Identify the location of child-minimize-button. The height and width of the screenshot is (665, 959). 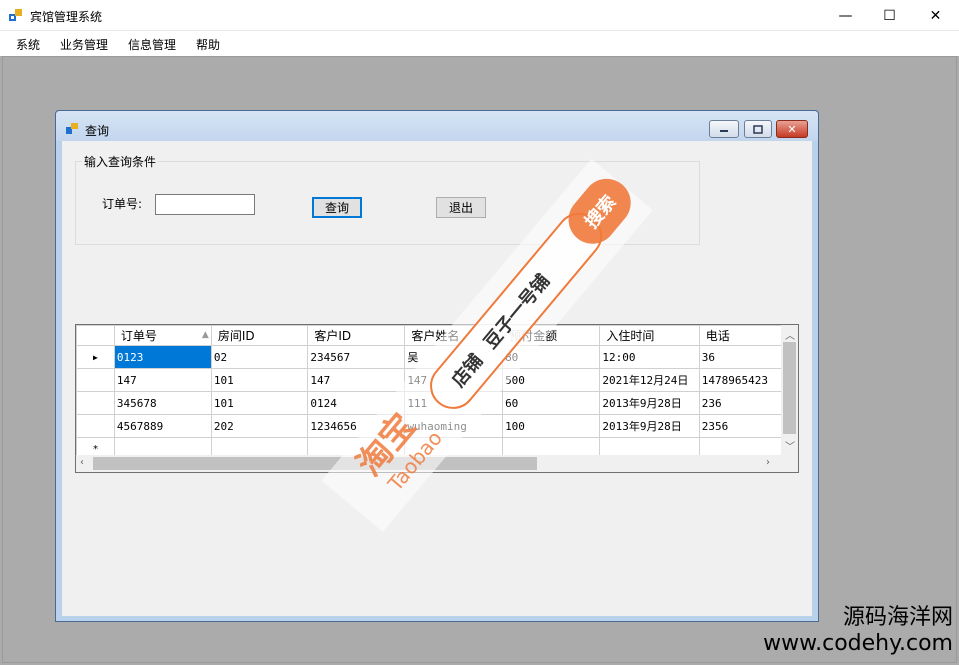
(724, 129).